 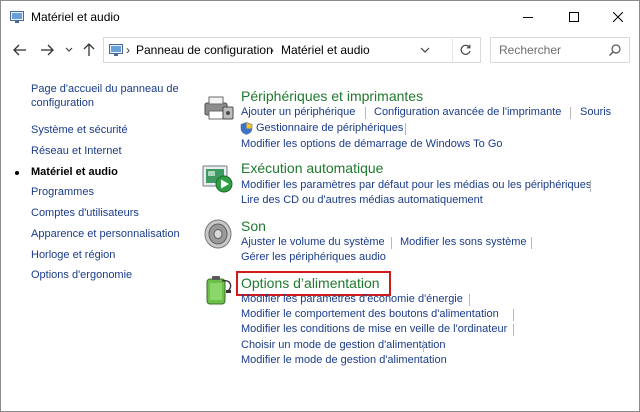 I want to click on category-title-autoplay: Exécution automatique, so click(x=312, y=168).